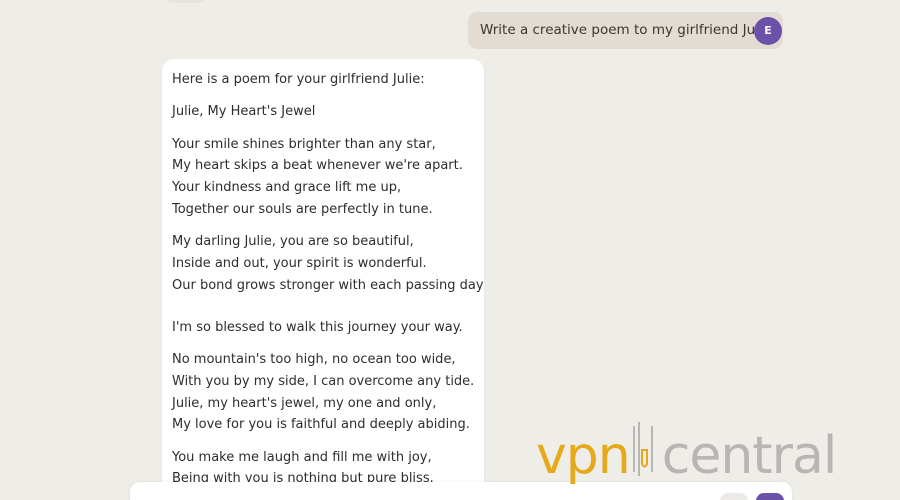  What do you see at coordinates (302, 457) in the screenshot?
I see `poem-line: You make me laugh and fill me with joy,` at bounding box center [302, 457].